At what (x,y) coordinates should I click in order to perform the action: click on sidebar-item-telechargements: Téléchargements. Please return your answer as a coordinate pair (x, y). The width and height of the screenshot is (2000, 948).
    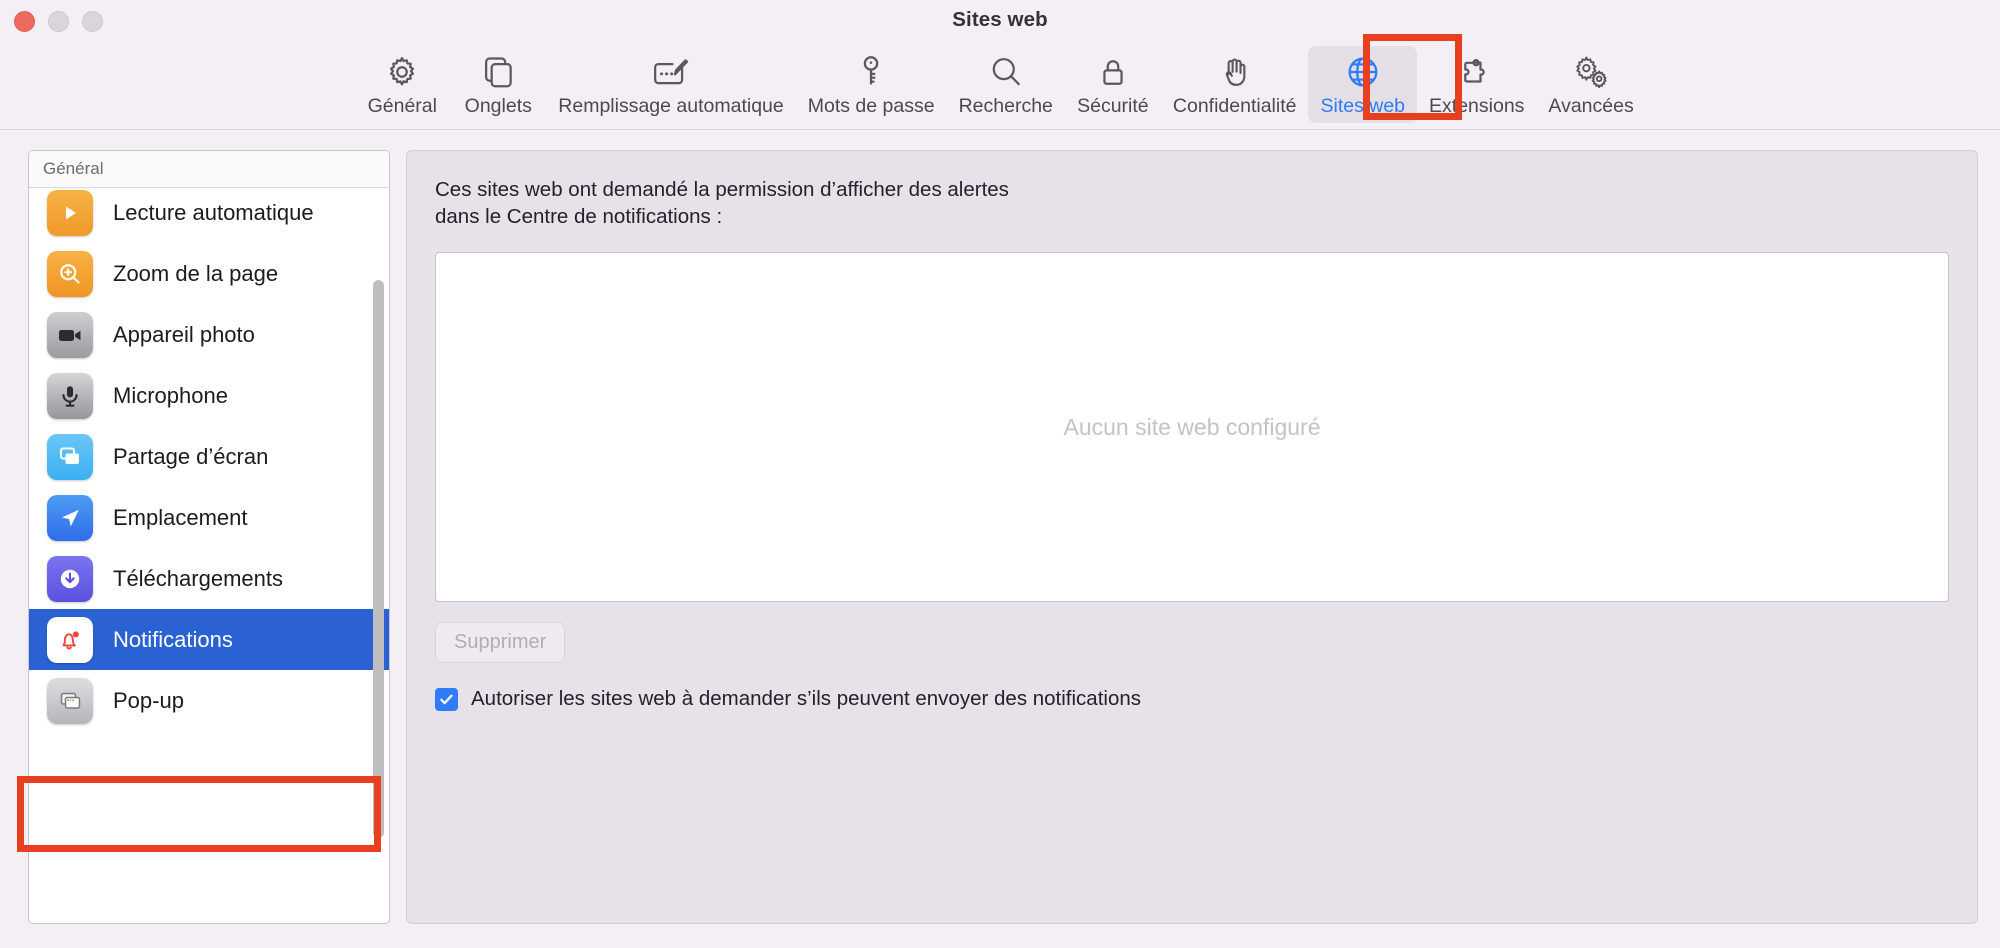
    Looking at the image, I should click on (209, 578).